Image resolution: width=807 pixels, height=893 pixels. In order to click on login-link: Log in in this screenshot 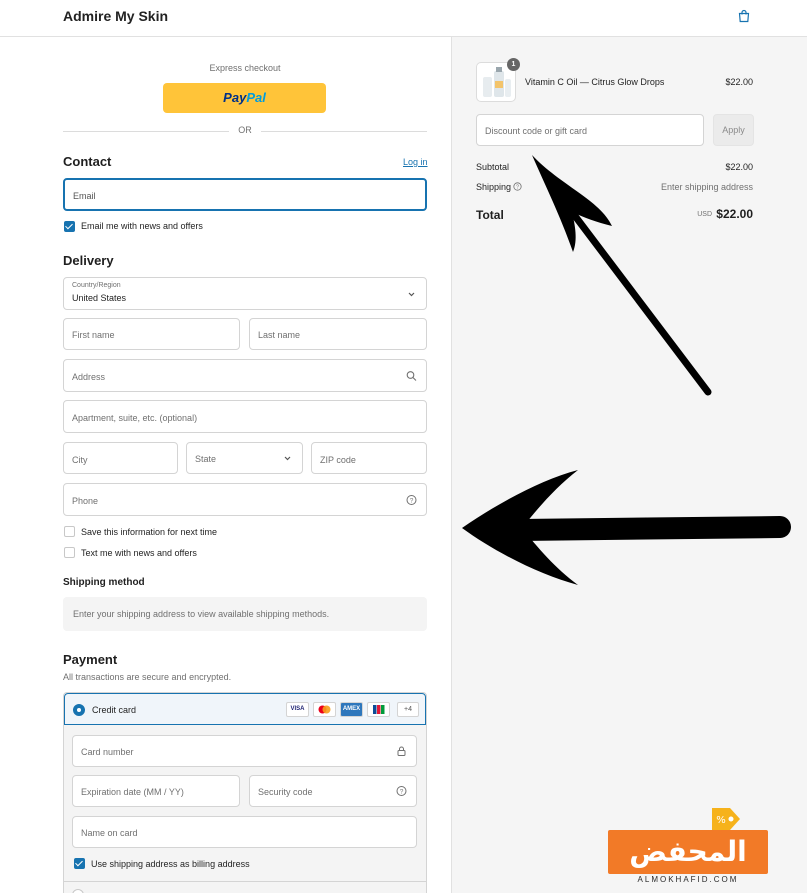, I will do `click(415, 162)`.